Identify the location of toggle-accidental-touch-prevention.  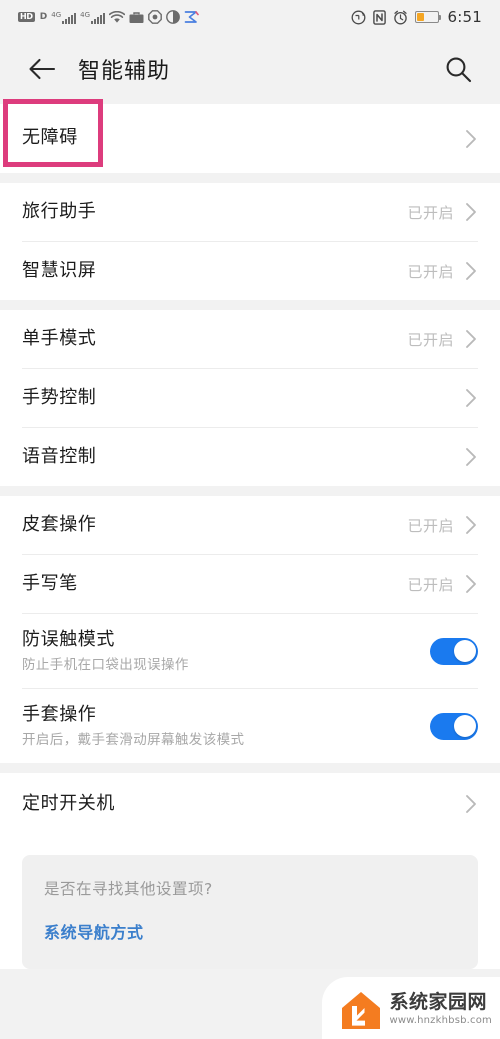
(454, 651).